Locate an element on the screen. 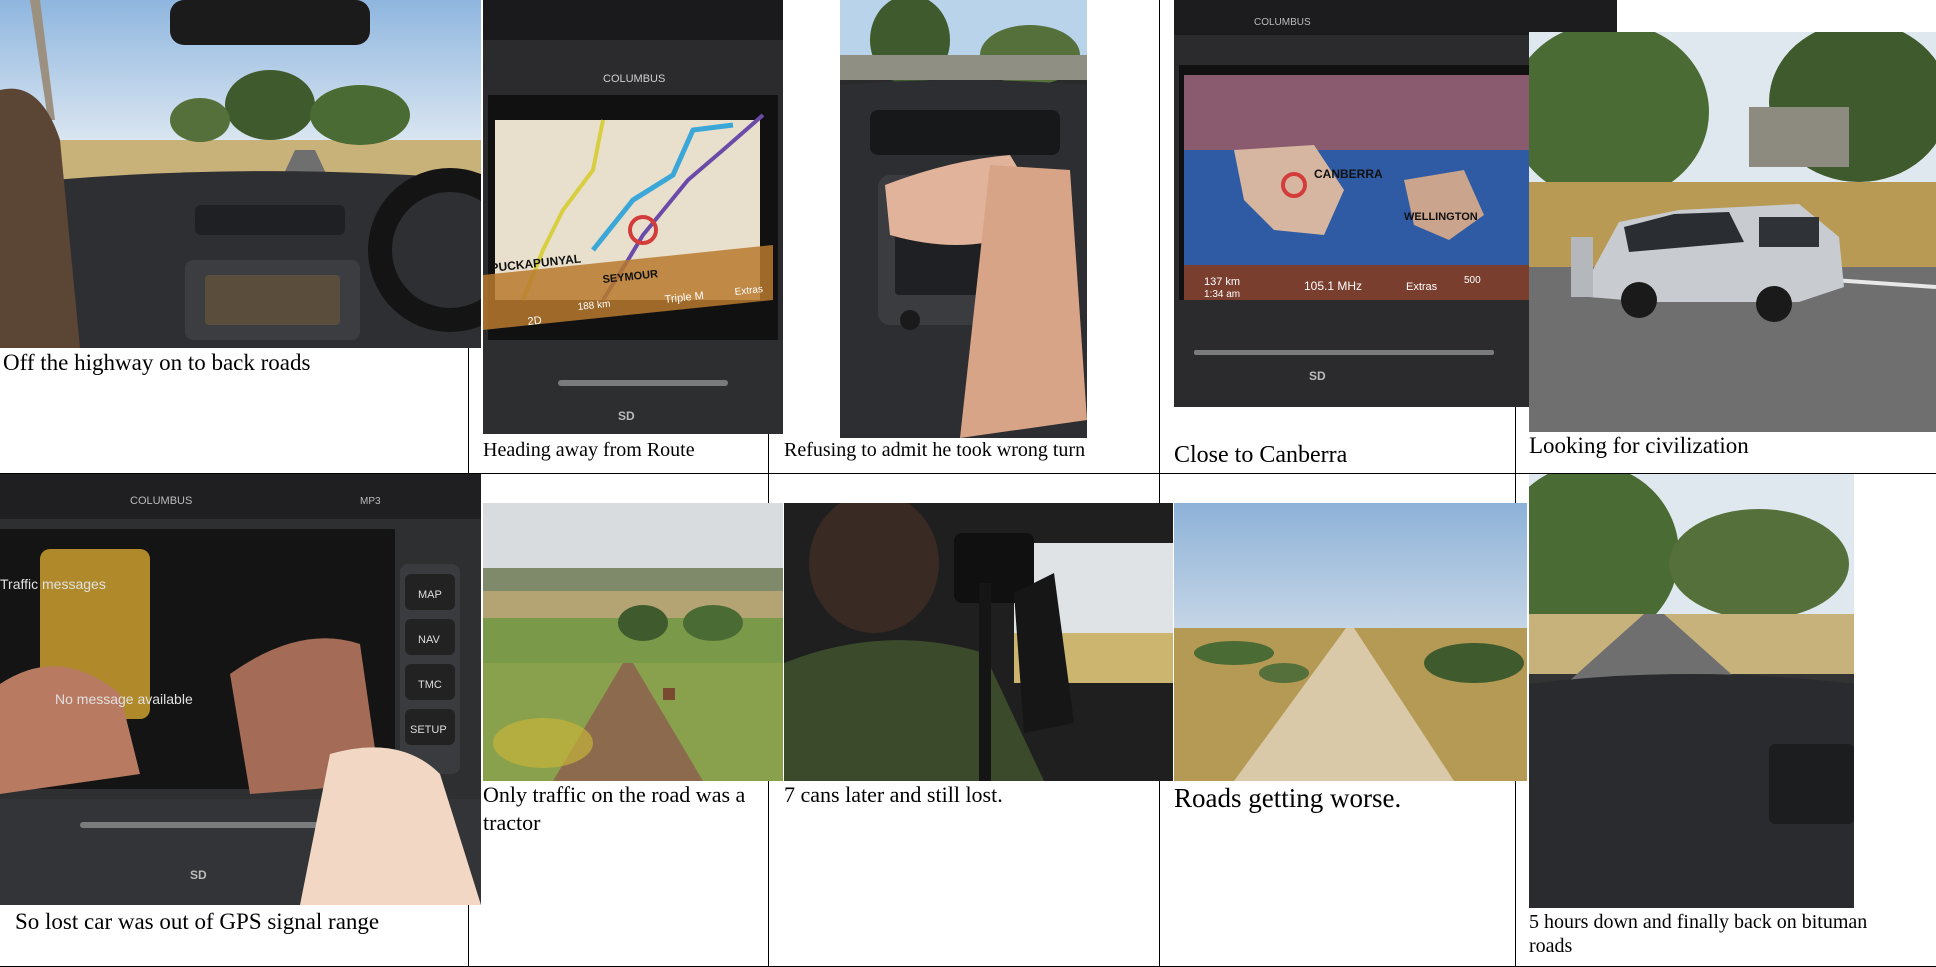 This screenshot has height=967, width=1936. tractor-road-image is located at coordinates (633, 642).